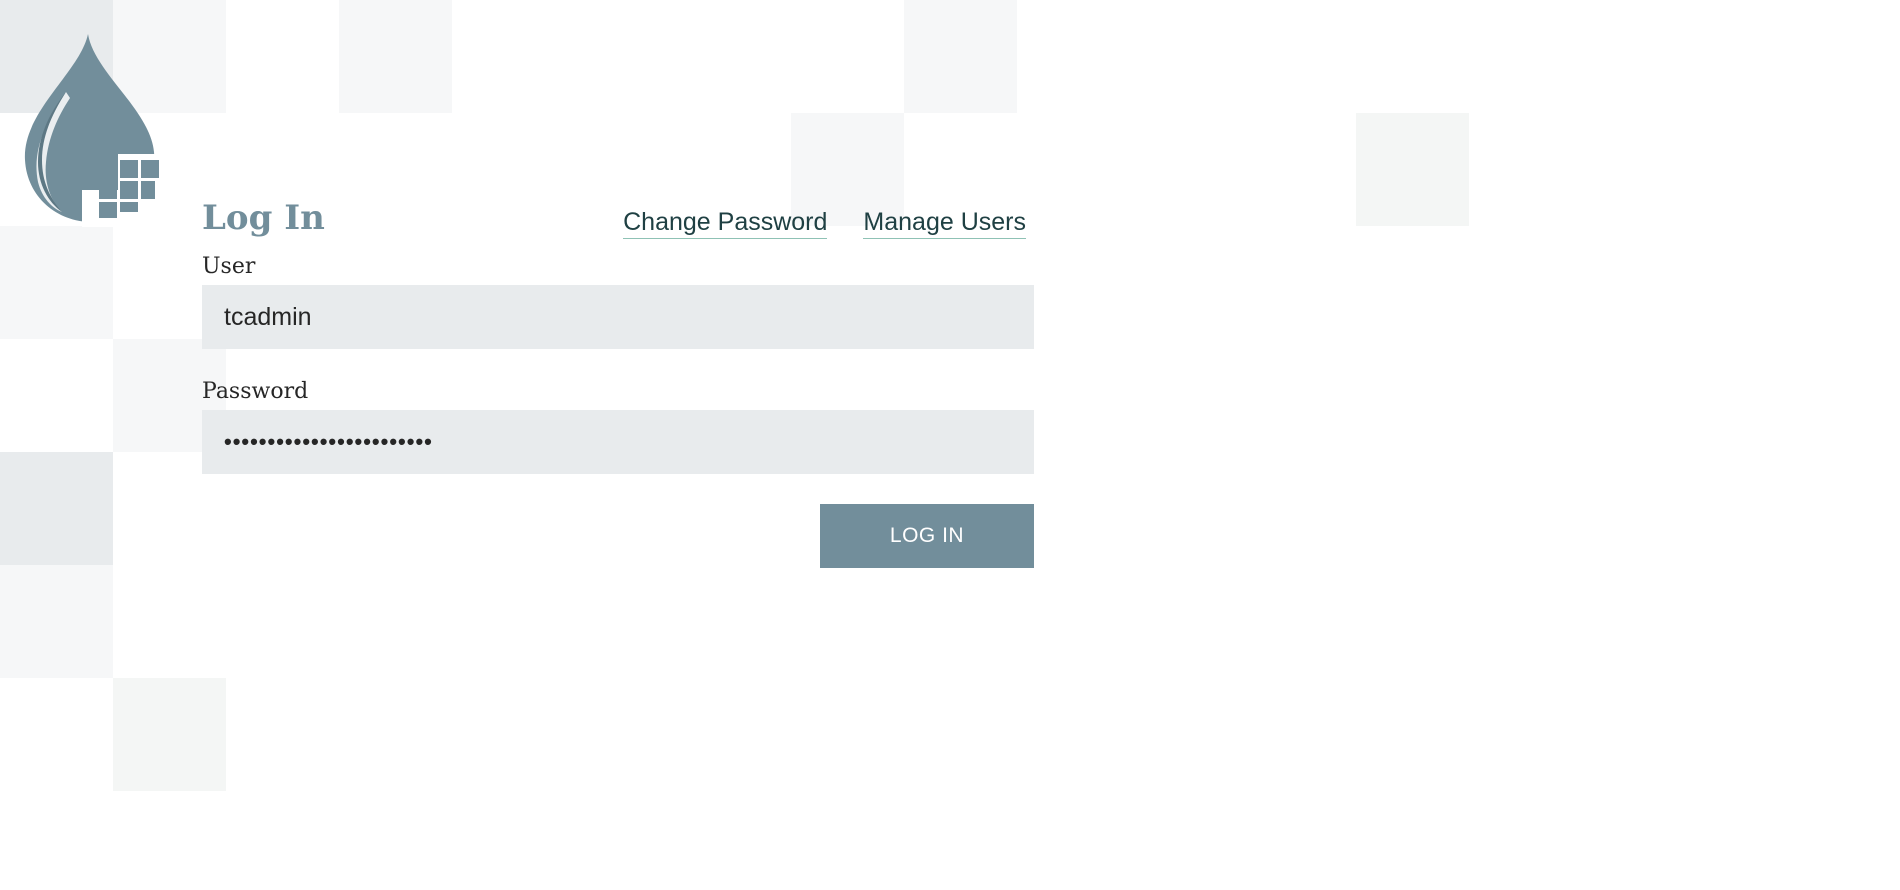  I want to click on form-header: Log In Change Password Manage Users, so click(618, 223).